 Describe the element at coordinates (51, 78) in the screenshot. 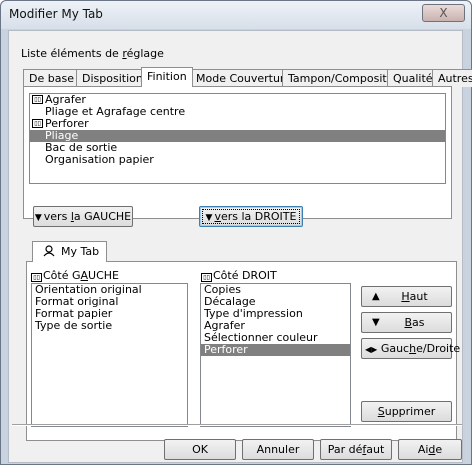

I see `tab-de-base: De base` at that location.